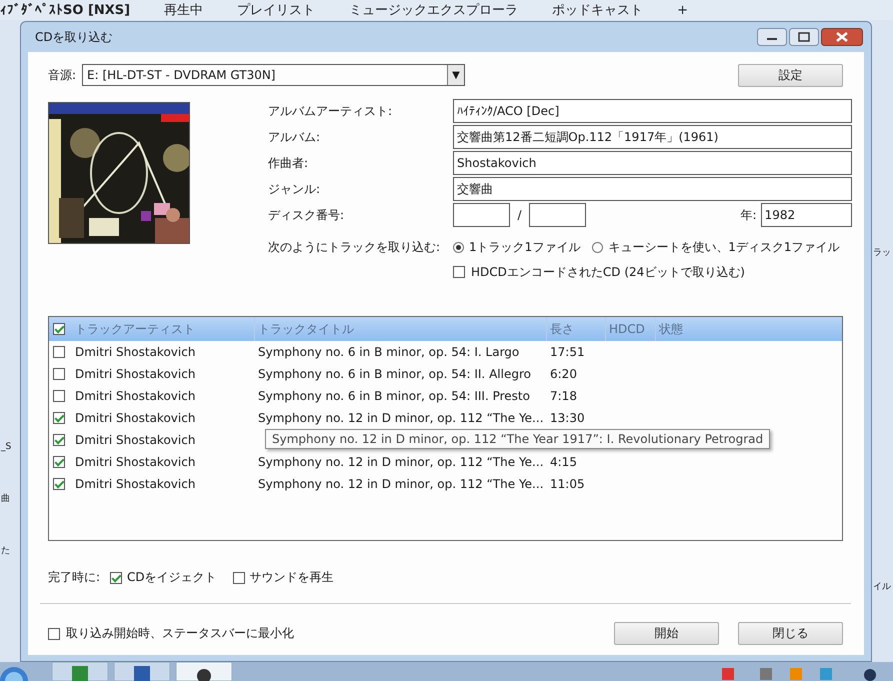 This screenshot has height=681, width=893. I want to click on field-label: ジャンル:, so click(295, 189).